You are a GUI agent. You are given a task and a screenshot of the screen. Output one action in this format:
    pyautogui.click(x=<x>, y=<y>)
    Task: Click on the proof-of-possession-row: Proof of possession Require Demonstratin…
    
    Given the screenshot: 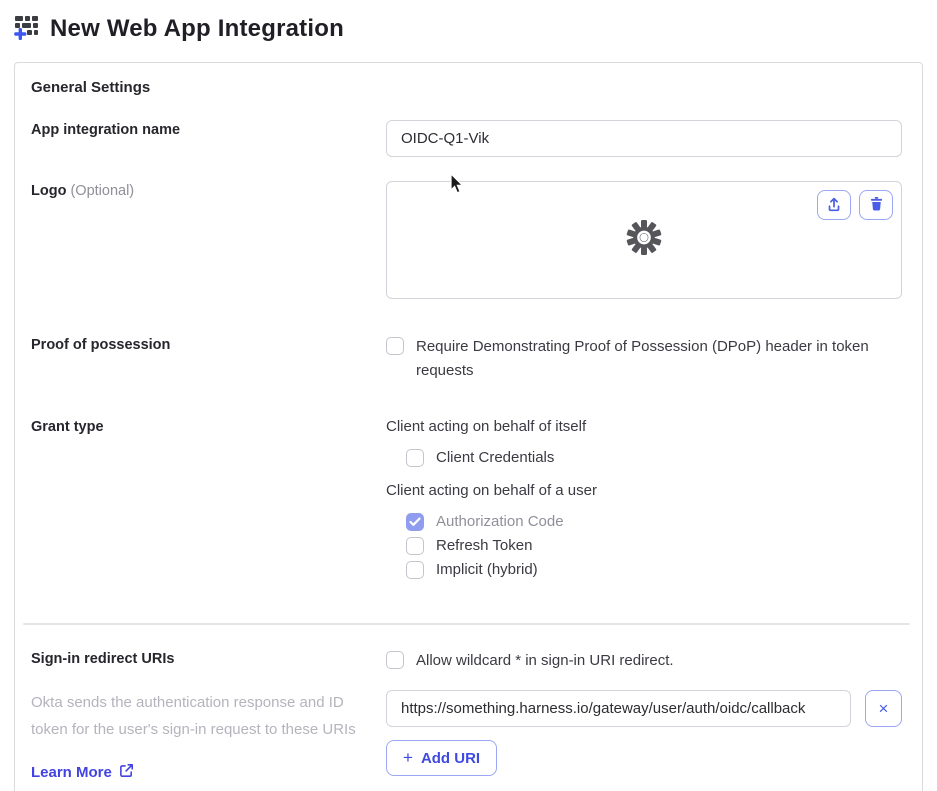 What is the action you would take?
    pyautogui.click(x=466, y=359)
    